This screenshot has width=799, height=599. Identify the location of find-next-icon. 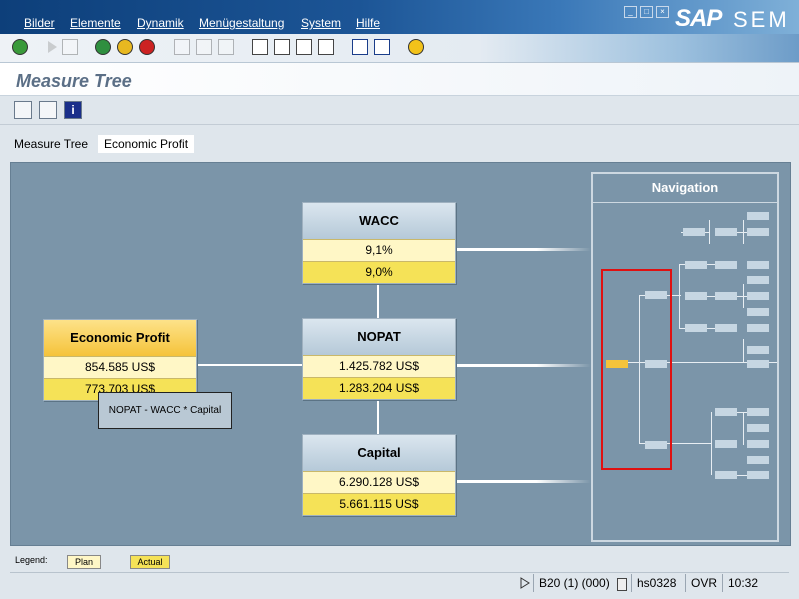
(226, 47).